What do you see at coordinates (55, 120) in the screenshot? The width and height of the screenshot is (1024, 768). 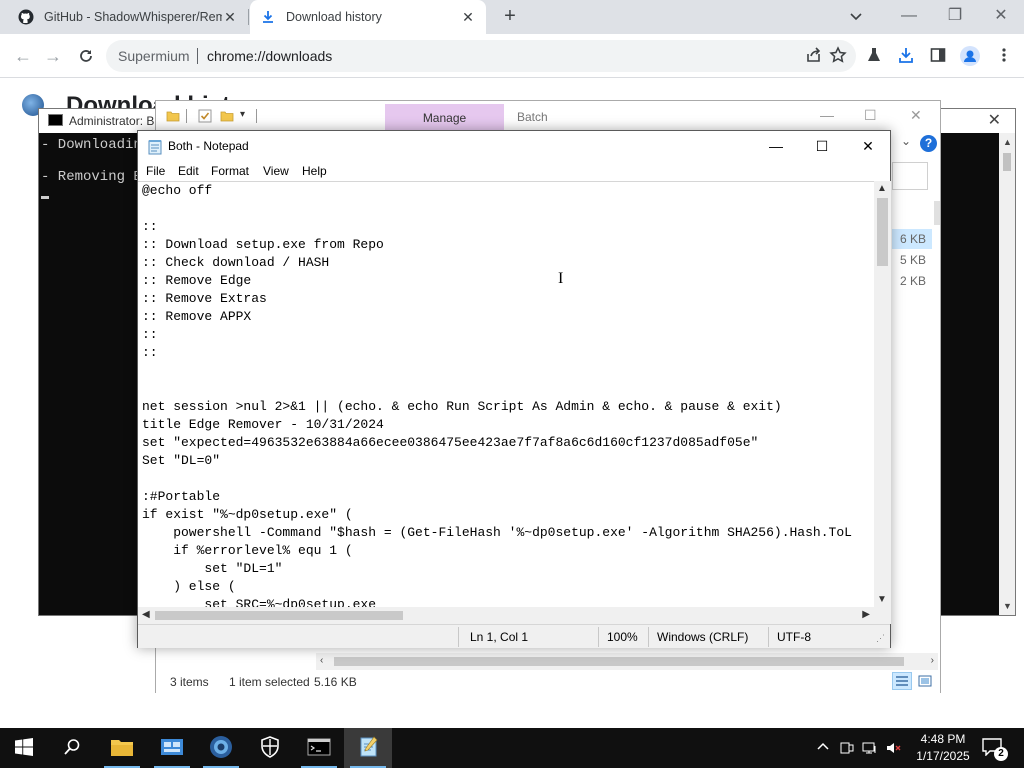 I see `cmd-app-icon` at bounding box center [55, 120].